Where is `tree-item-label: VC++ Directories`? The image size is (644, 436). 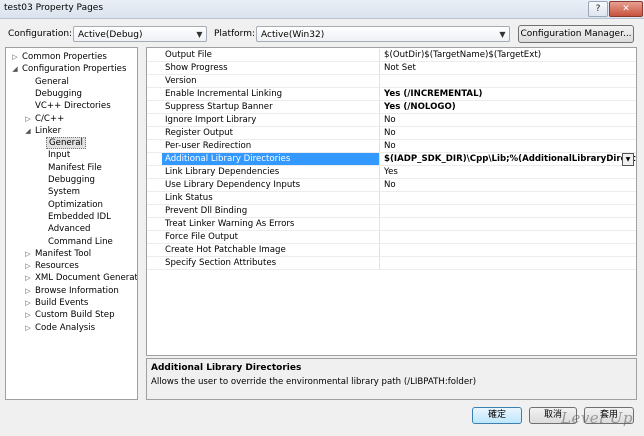 tree-item-label: VC++ Directories is located at coordinates (73, 106).